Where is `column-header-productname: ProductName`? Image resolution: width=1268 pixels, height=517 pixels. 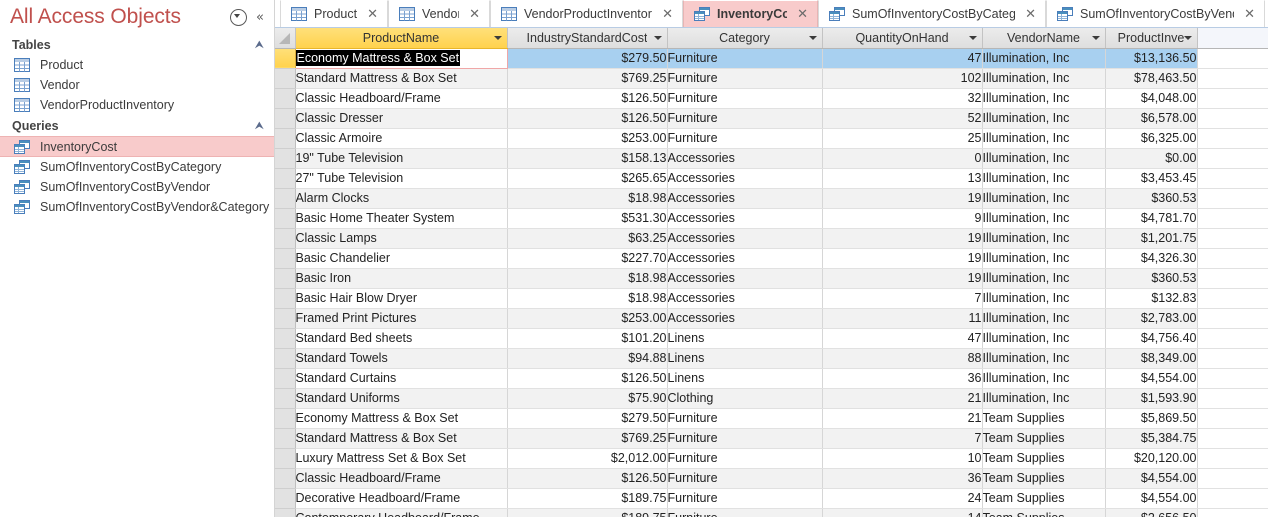
column-header-productname: ProductName is located at coordinates (401, 38).